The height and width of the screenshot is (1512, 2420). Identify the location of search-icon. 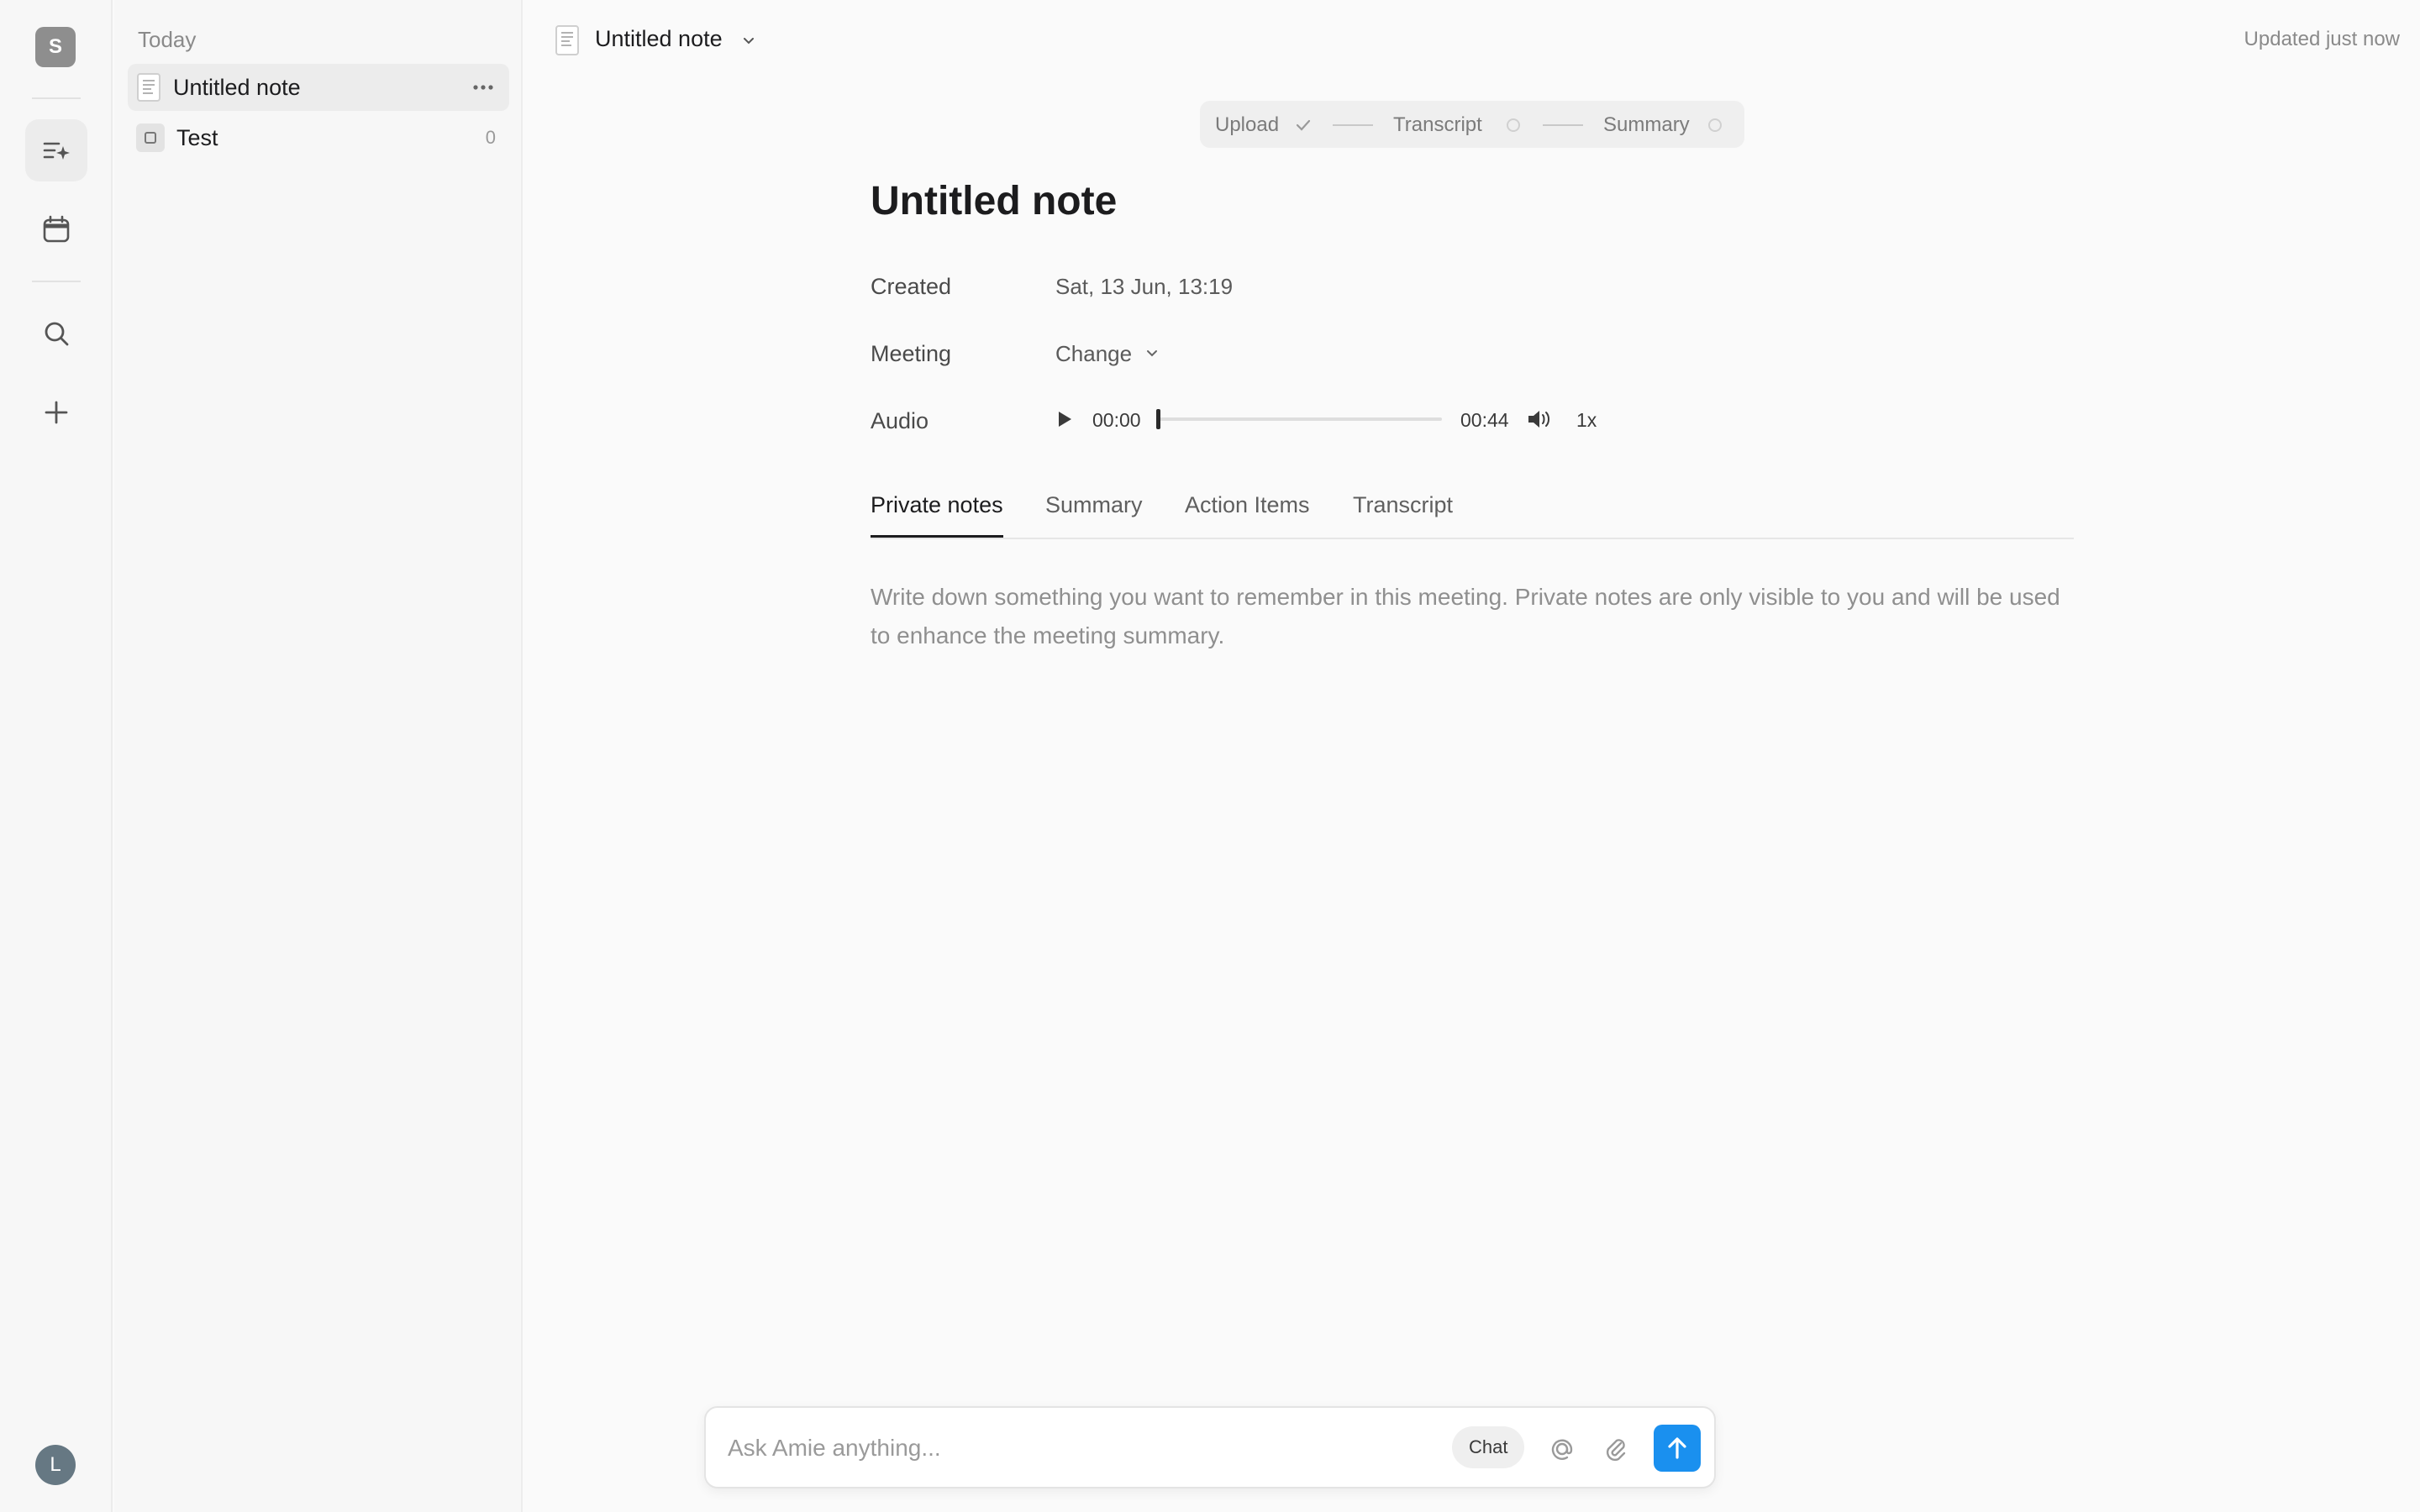
(57, 334).